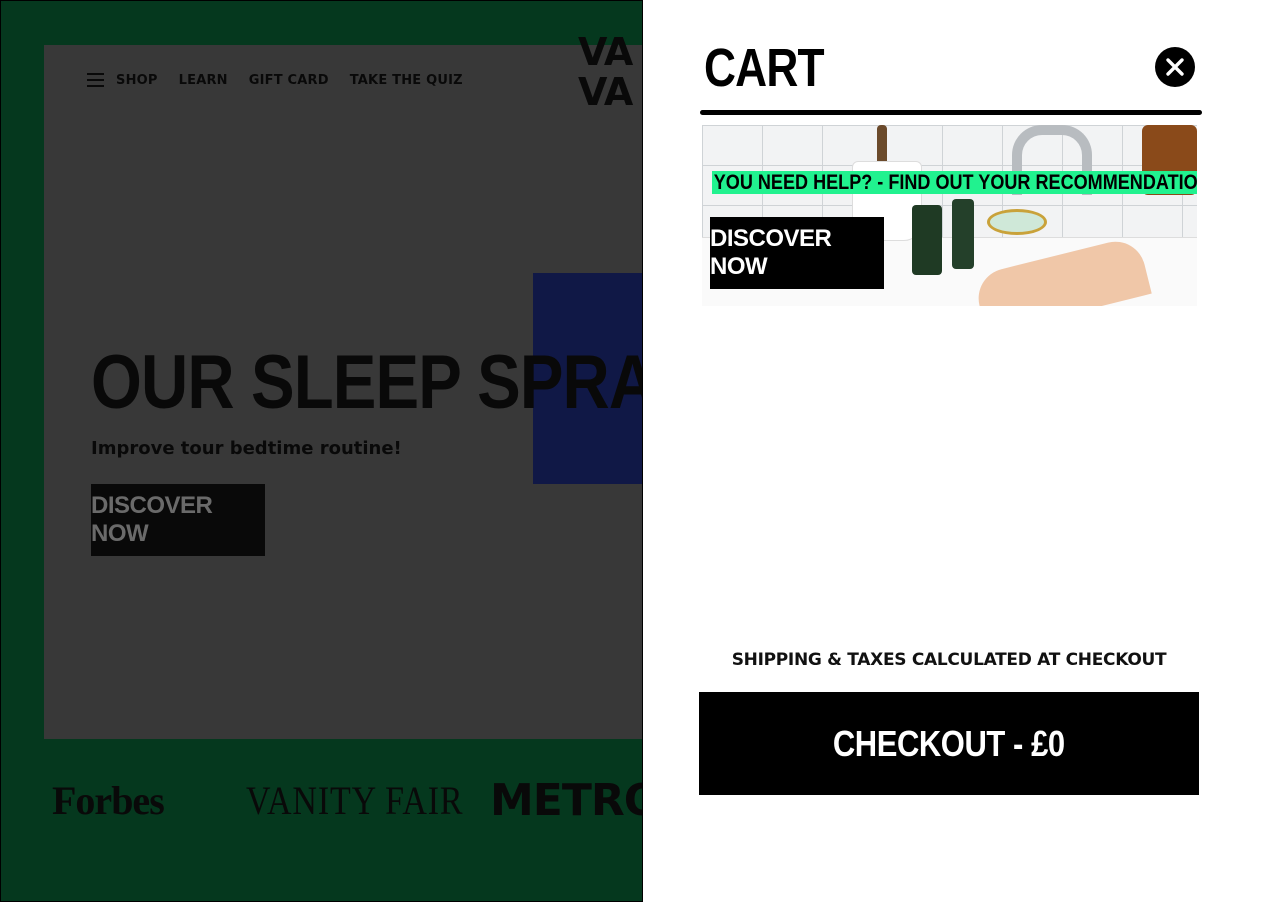 This screenshot has width=1280, height=902. What do you see at coordinates (1017, 222) in the screenshot?
I see `soap-dish-image` at bounding box center [1017, 222].